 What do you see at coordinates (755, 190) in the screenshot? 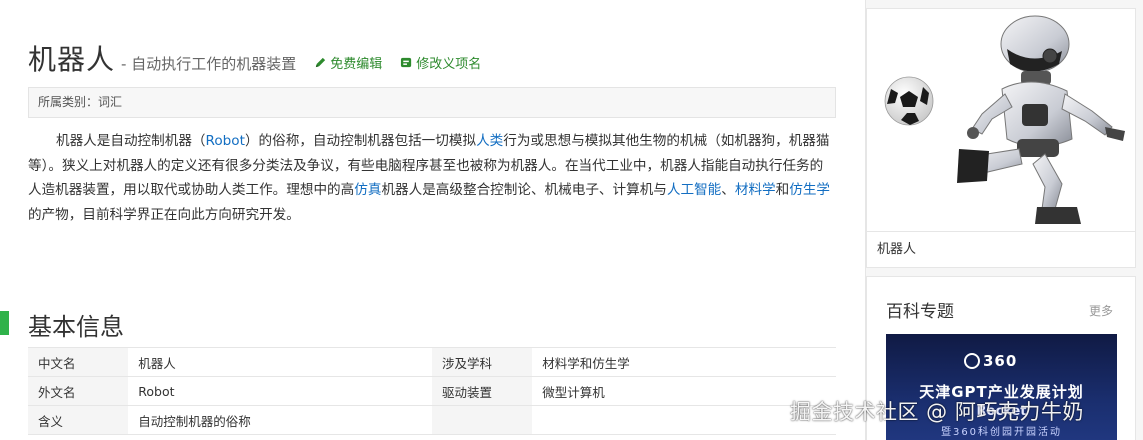
I see `summary-link: 材料学` at bounding box center [755, 190].